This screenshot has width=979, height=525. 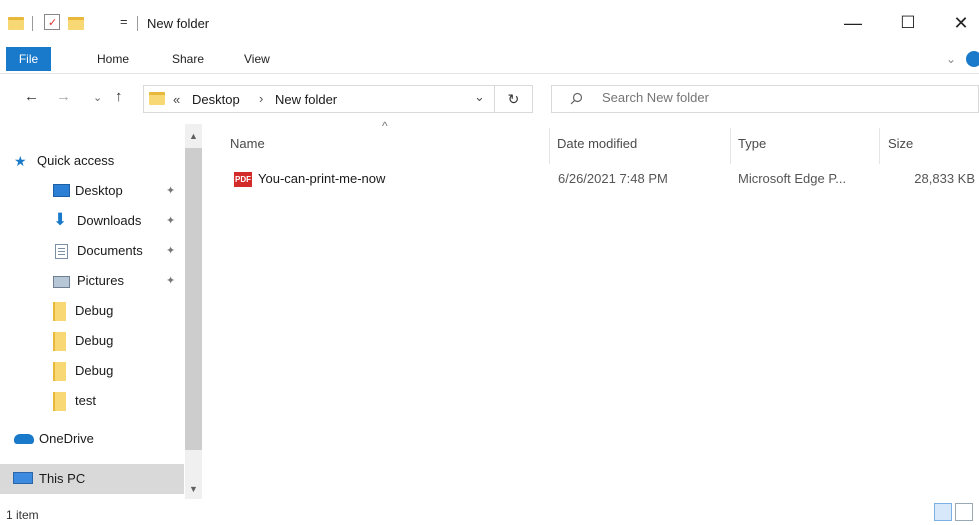 What do you see at coordinates (22, 515) in the screenshot?
I see `item-count: 1 item` at bounding box center [22, 515].